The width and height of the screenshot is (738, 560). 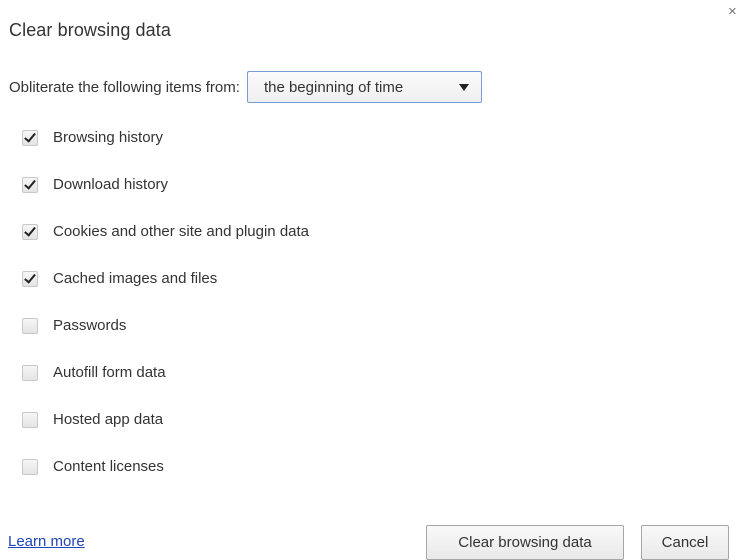 I want to click on dialog-title: Clear browsing data, so click(x=90, y=30).